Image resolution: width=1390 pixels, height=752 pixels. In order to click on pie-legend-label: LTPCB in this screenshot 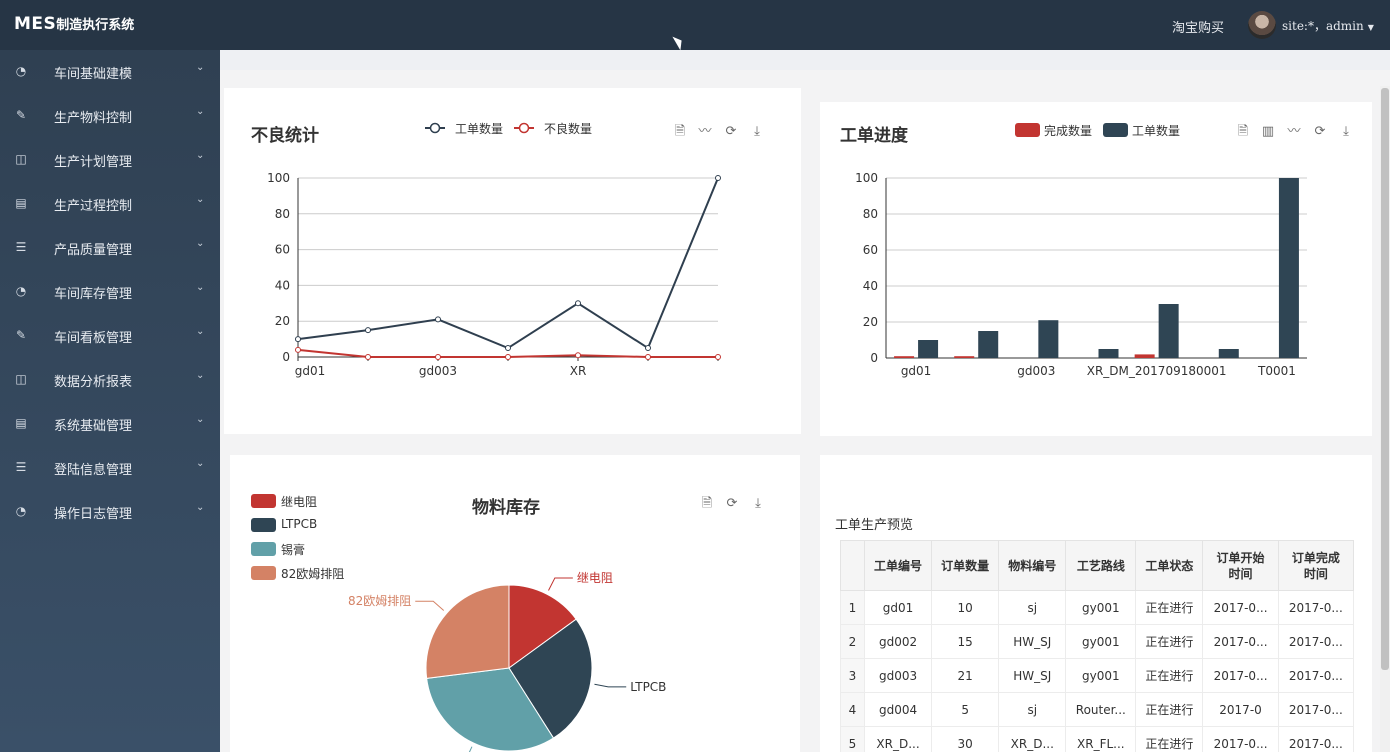, I will do `click(299, 524)`.